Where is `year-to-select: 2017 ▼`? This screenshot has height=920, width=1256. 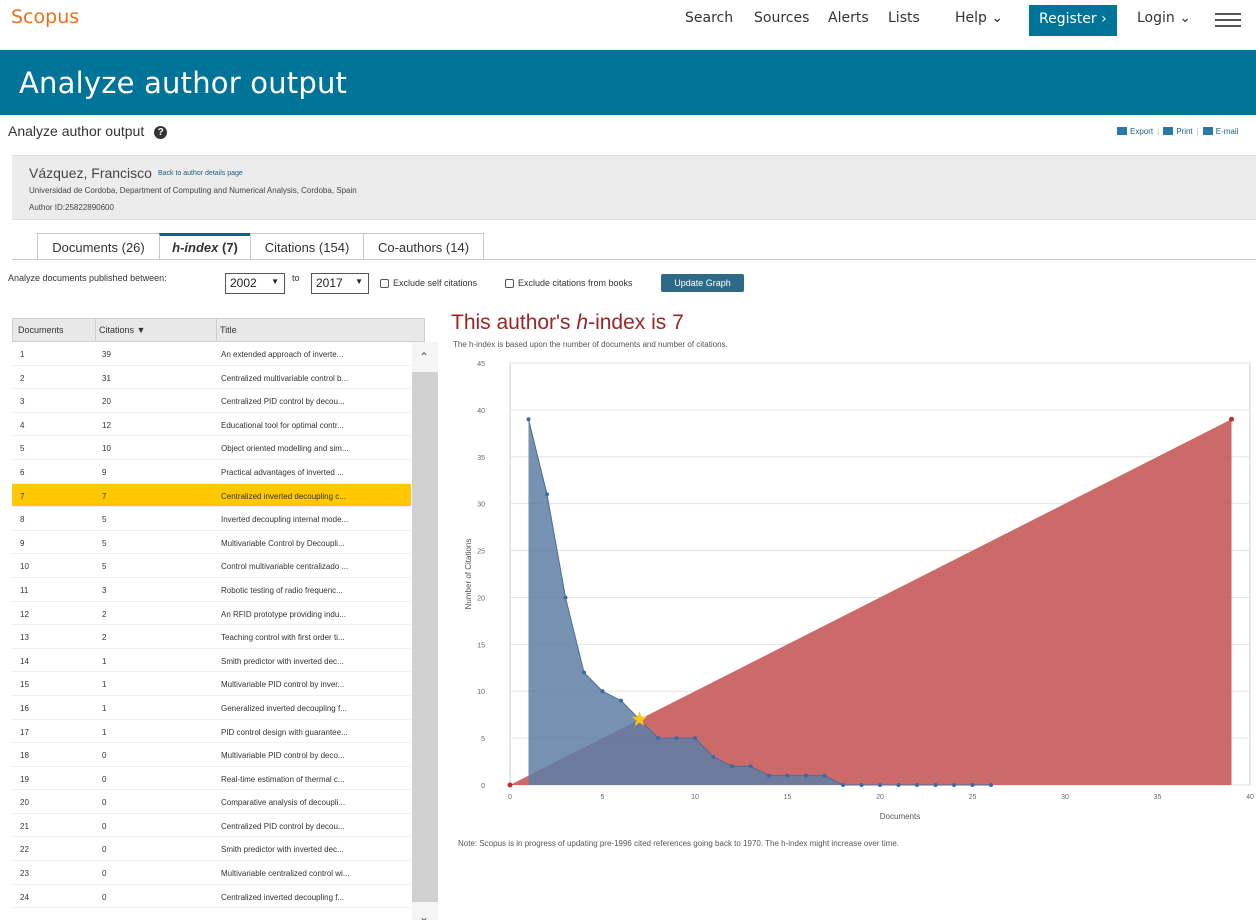 year-to-select: 2017 ▼ is located at coordinates (340, 283).